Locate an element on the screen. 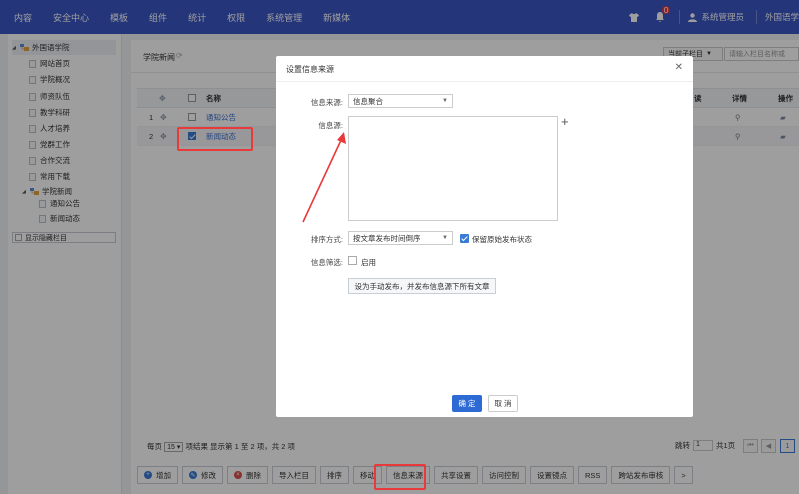 The width and height of the screenshot is (799, 494). sort-select: 按文章发布时间倒序 ▼ is located at coordinates (400, 238).